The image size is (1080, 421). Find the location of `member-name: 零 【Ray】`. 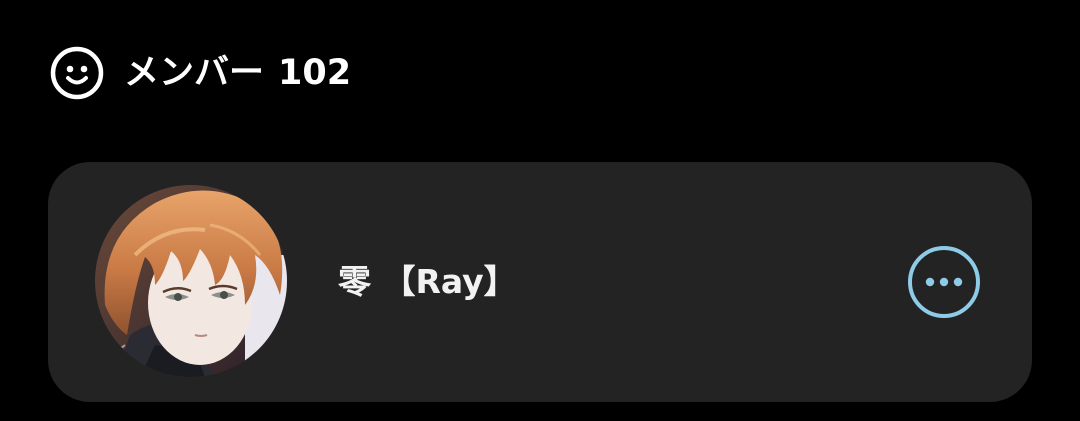

member-name: 零 【Ray】 is located at coordinates (427, 282).